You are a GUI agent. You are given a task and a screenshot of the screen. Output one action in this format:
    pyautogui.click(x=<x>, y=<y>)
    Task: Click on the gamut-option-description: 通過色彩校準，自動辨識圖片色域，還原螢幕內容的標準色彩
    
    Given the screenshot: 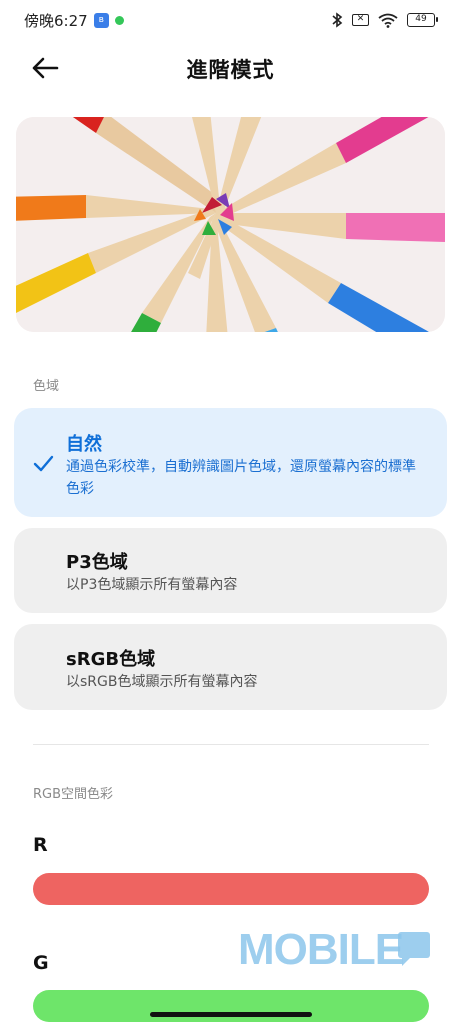 What is the action you would take?
    pyautogui.click(x=241, y=478)
    